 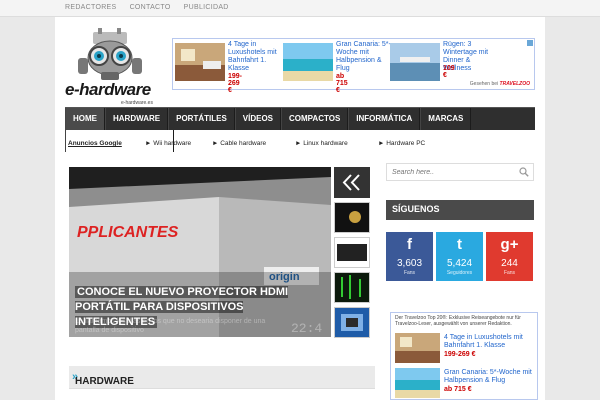 What do you see at coordinates (459, 256) in the screenshot?
I see `twitter-button: t 5,424 Seguidores` at bounding box center [459, 256].